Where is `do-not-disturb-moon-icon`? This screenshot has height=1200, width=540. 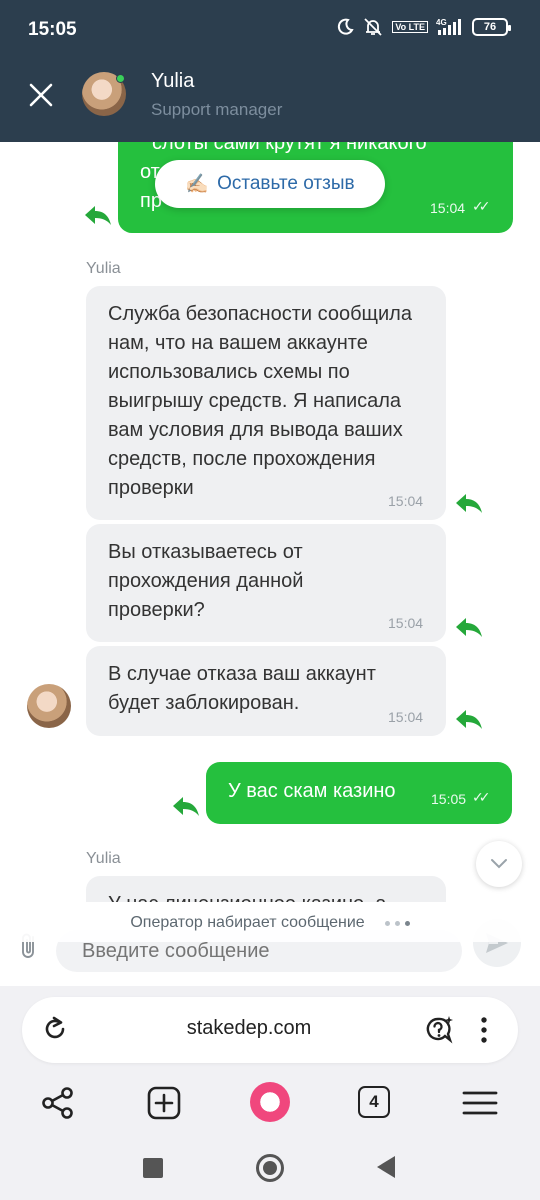 do-not-disturb-moon-icon is located at coordinates (346, 26).